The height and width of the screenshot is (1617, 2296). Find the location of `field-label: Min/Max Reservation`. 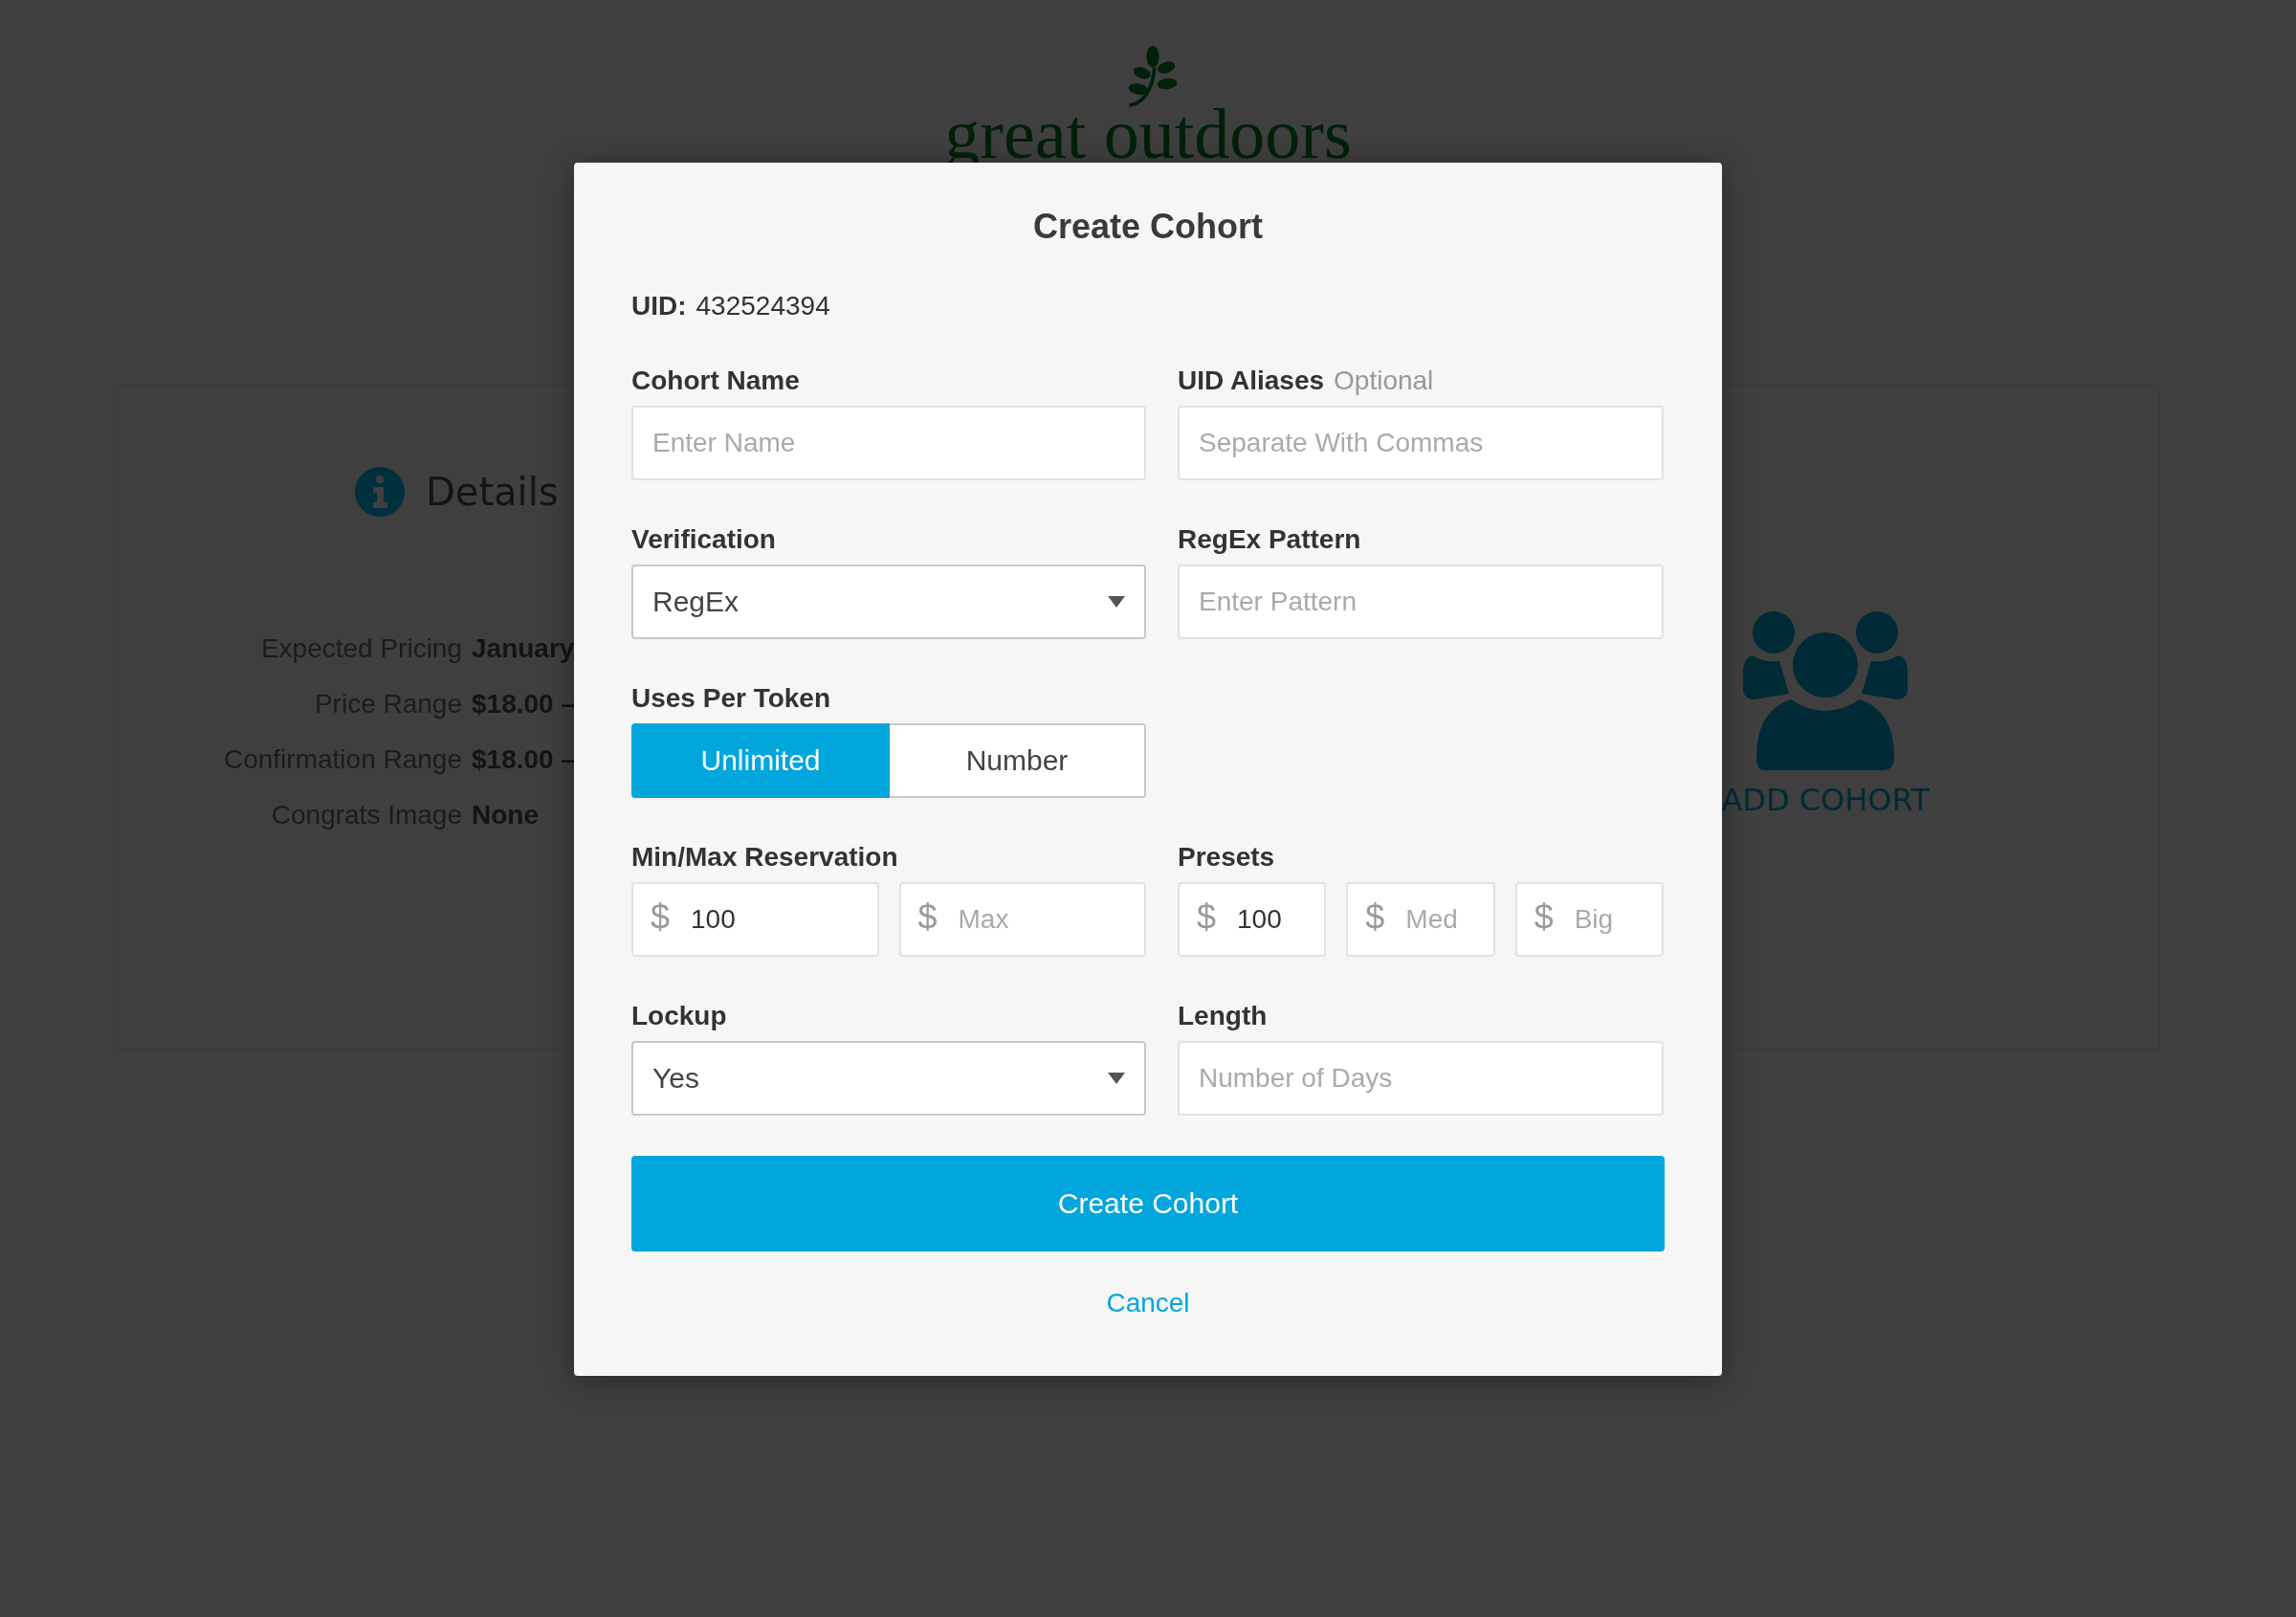

field-label: Min/Max Reservation is located at coordinates (764, 857).